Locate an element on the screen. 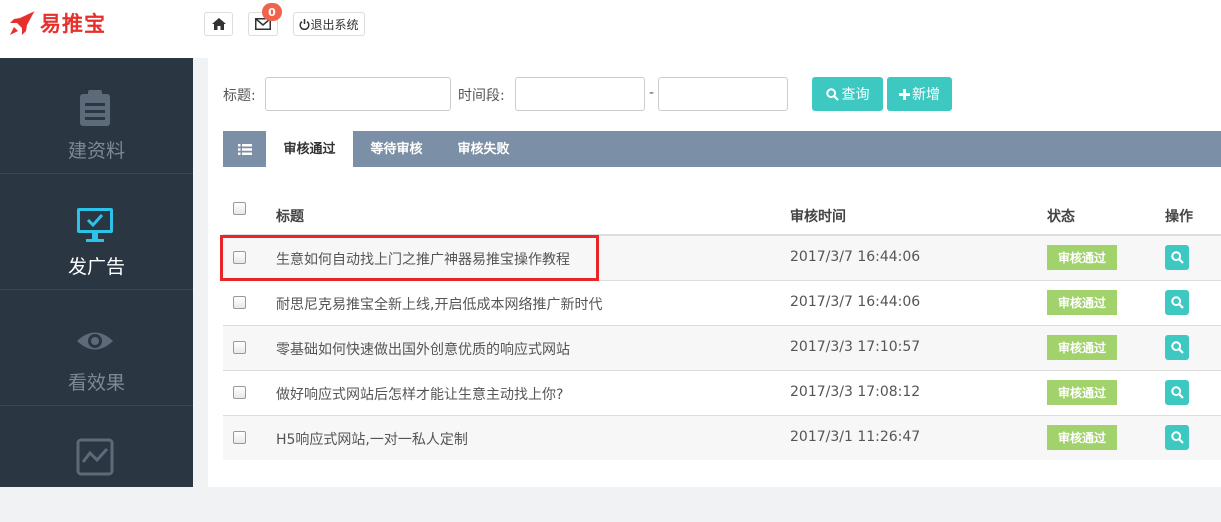 The image size is (1221, 522). search-button-label: 查询 is located at coordinates (855, 95).